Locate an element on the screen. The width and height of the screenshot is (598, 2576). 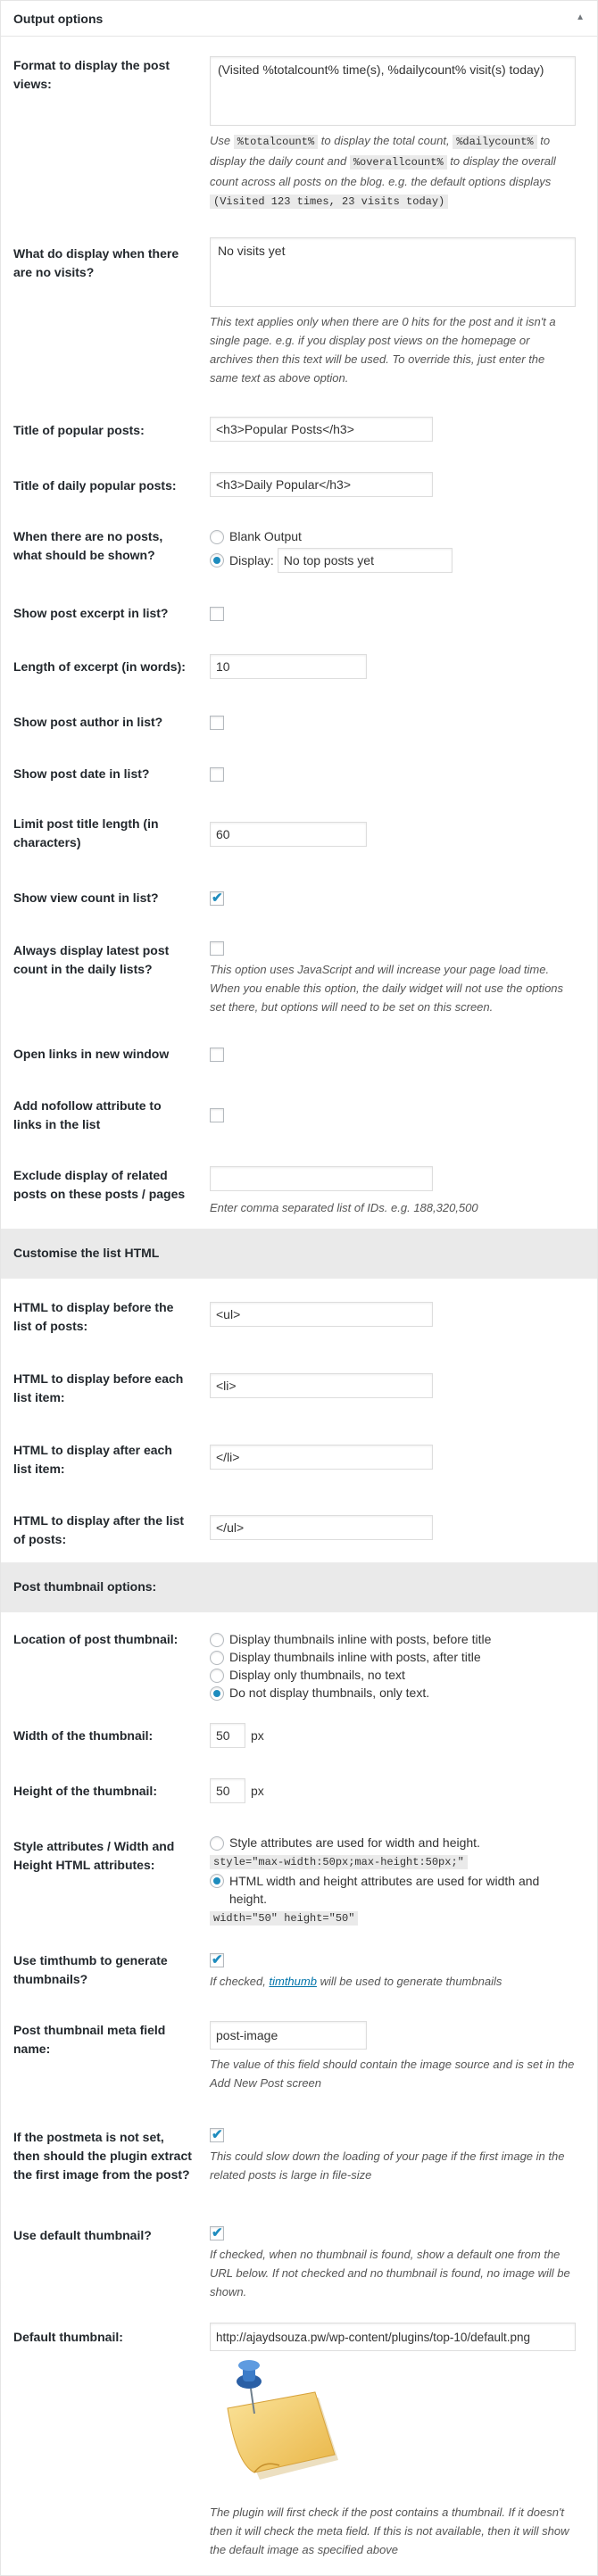
popular-title-label: Title of popular posts: is located at coordinates (79, 430).